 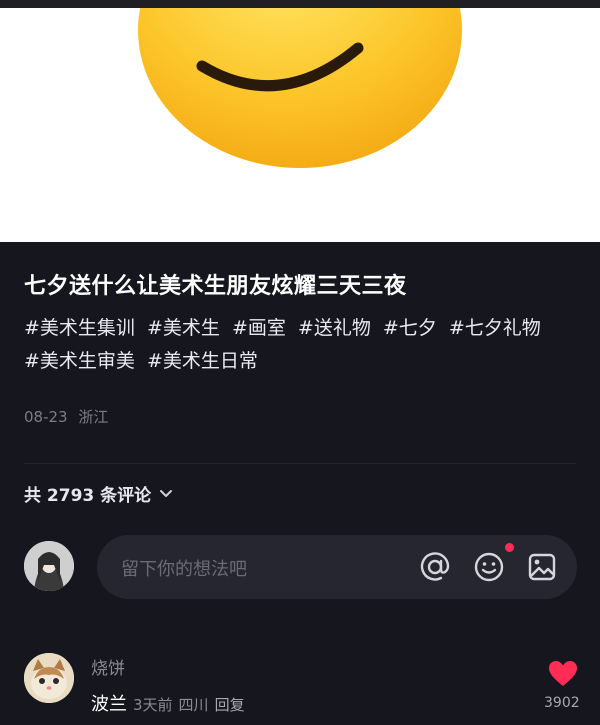 I want to click on post-date: 08-23, so click(x=46, y=417).